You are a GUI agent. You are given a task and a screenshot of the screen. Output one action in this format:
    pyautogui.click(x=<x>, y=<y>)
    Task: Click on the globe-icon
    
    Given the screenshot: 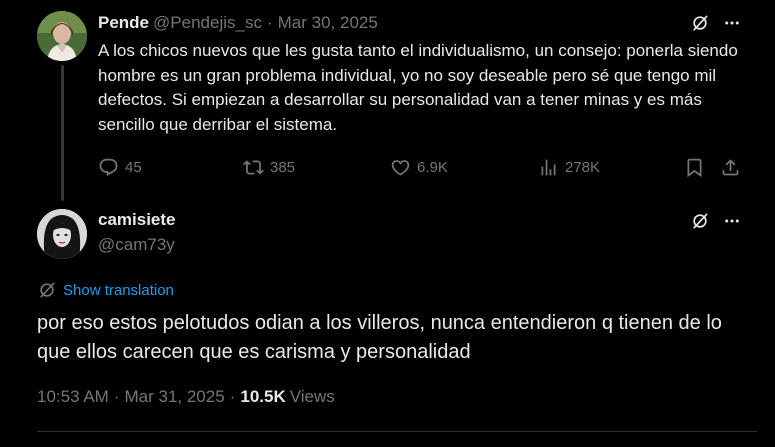 What is the action you would take?
    pyautogui.click(x=47, y=290)
    